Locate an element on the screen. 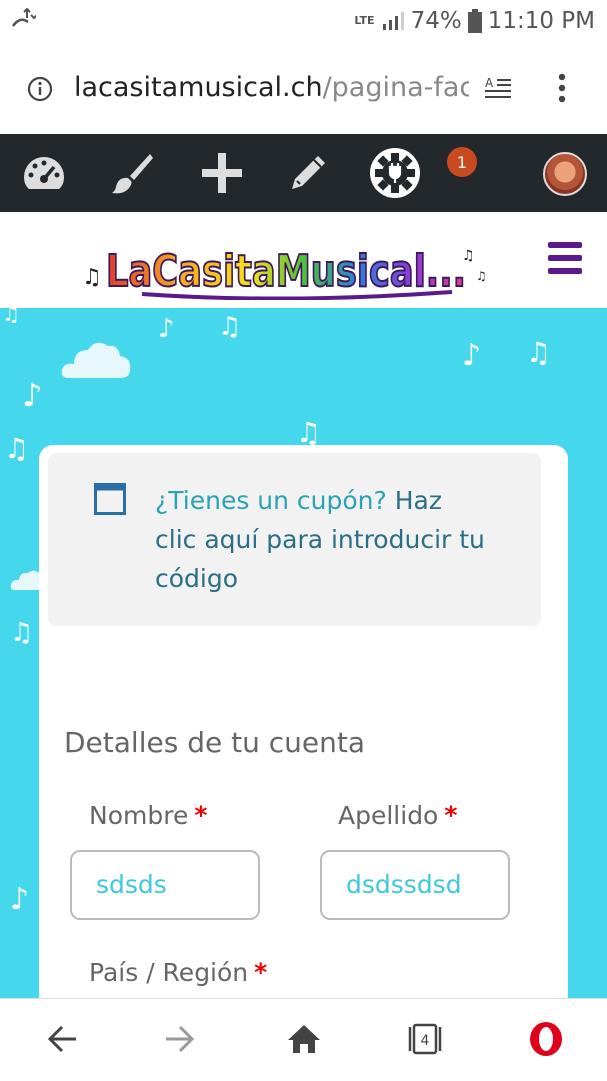 Image resolution: width=607 pixels, height=1081 pixels. status-bar: LTE 74% 11:10 PM is located at coordinates (303, 21).